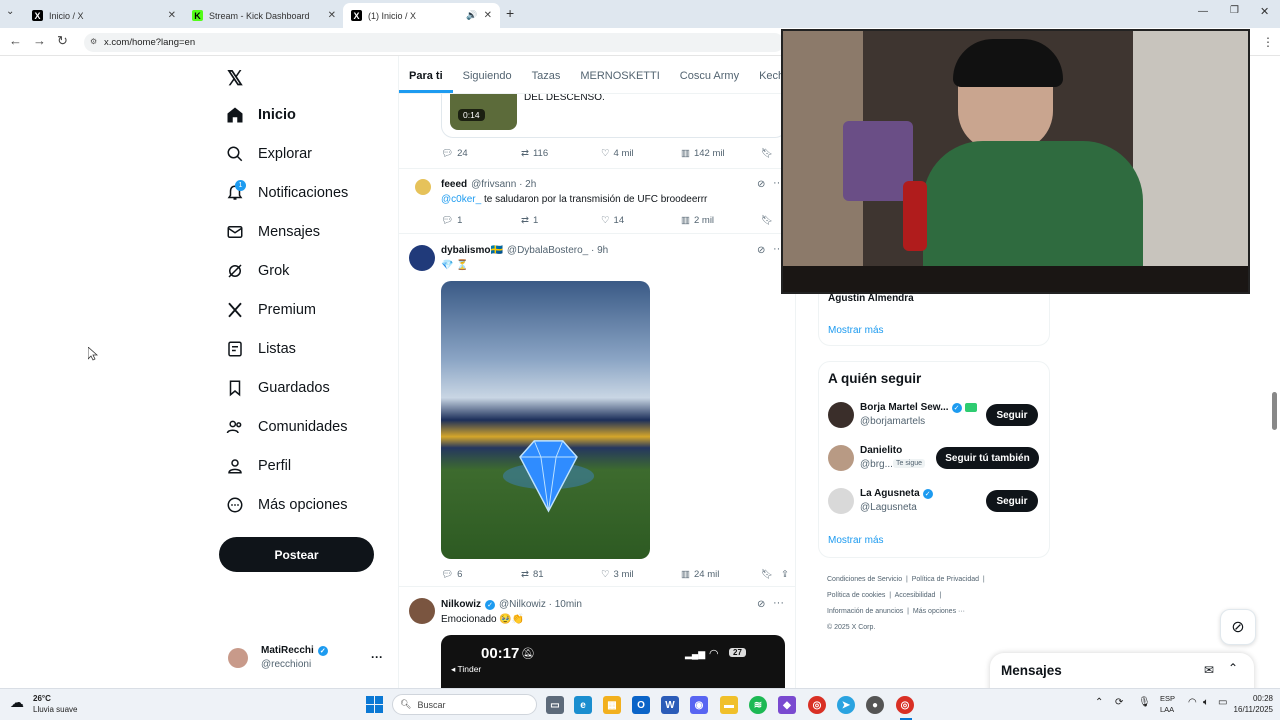  I want to click on sidebar-item-grok: Grok, so click(257, 271).